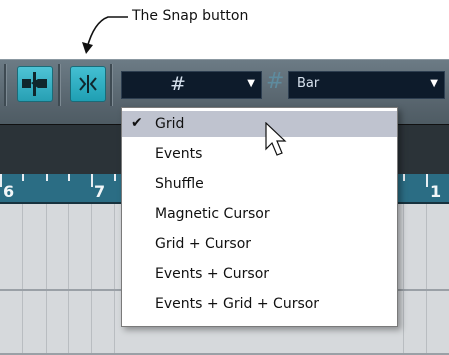 The image size is (449, 355). I want to click on menu-item-label: Events + Cursor, so click(212, 274).